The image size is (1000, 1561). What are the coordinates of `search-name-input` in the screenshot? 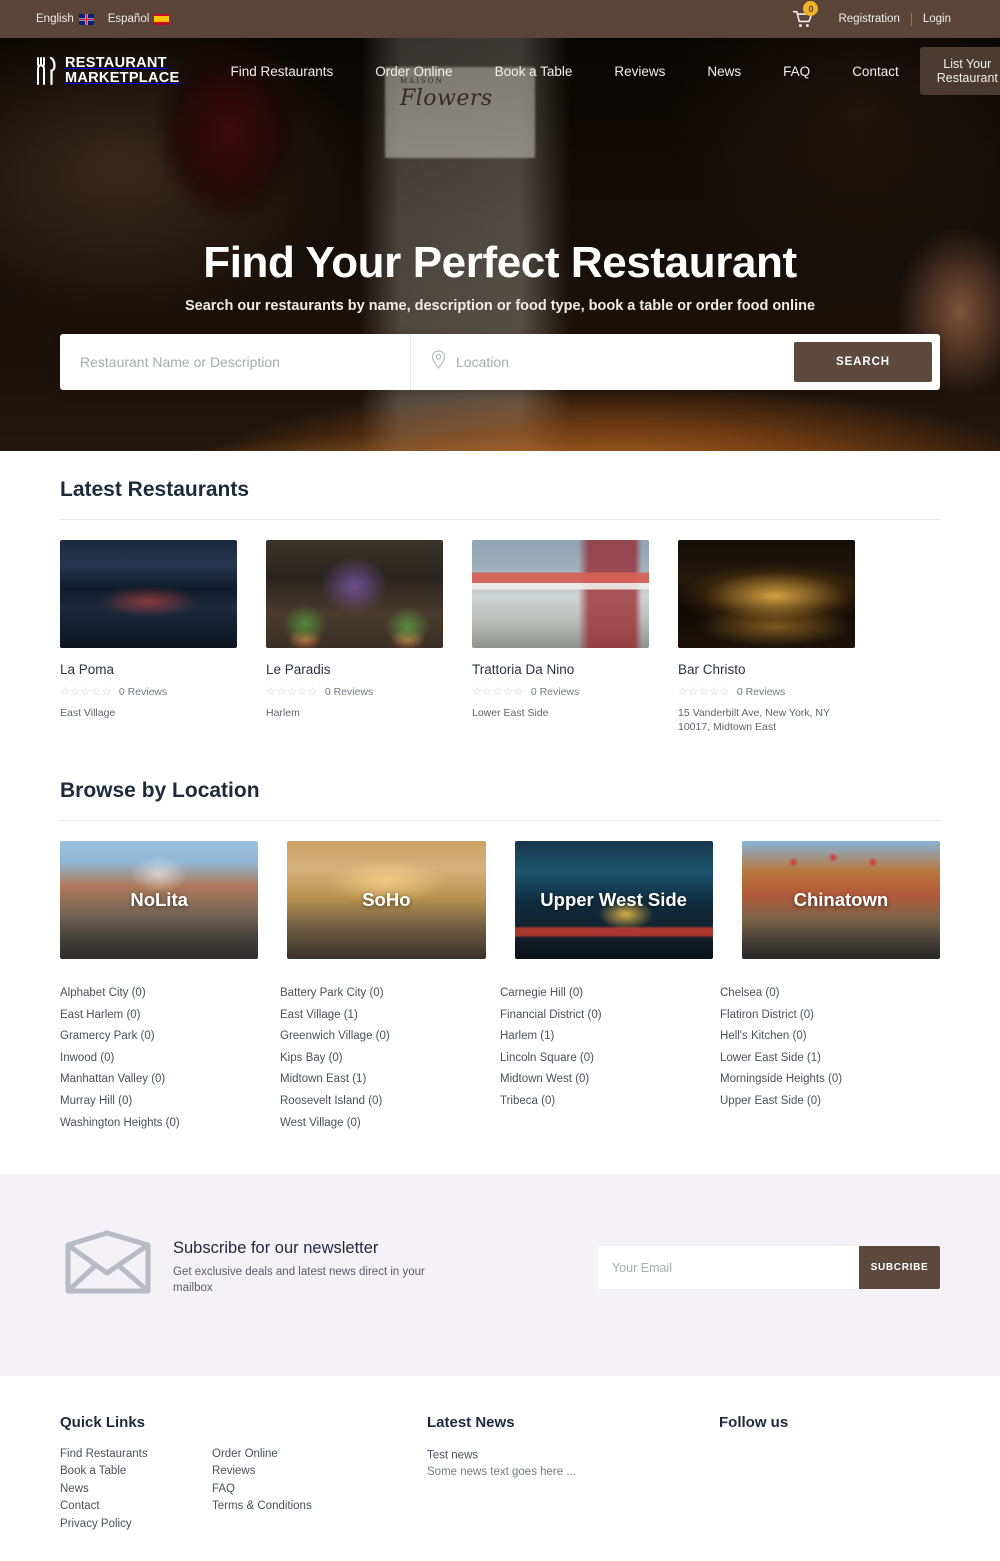 It's located at (235, 362).